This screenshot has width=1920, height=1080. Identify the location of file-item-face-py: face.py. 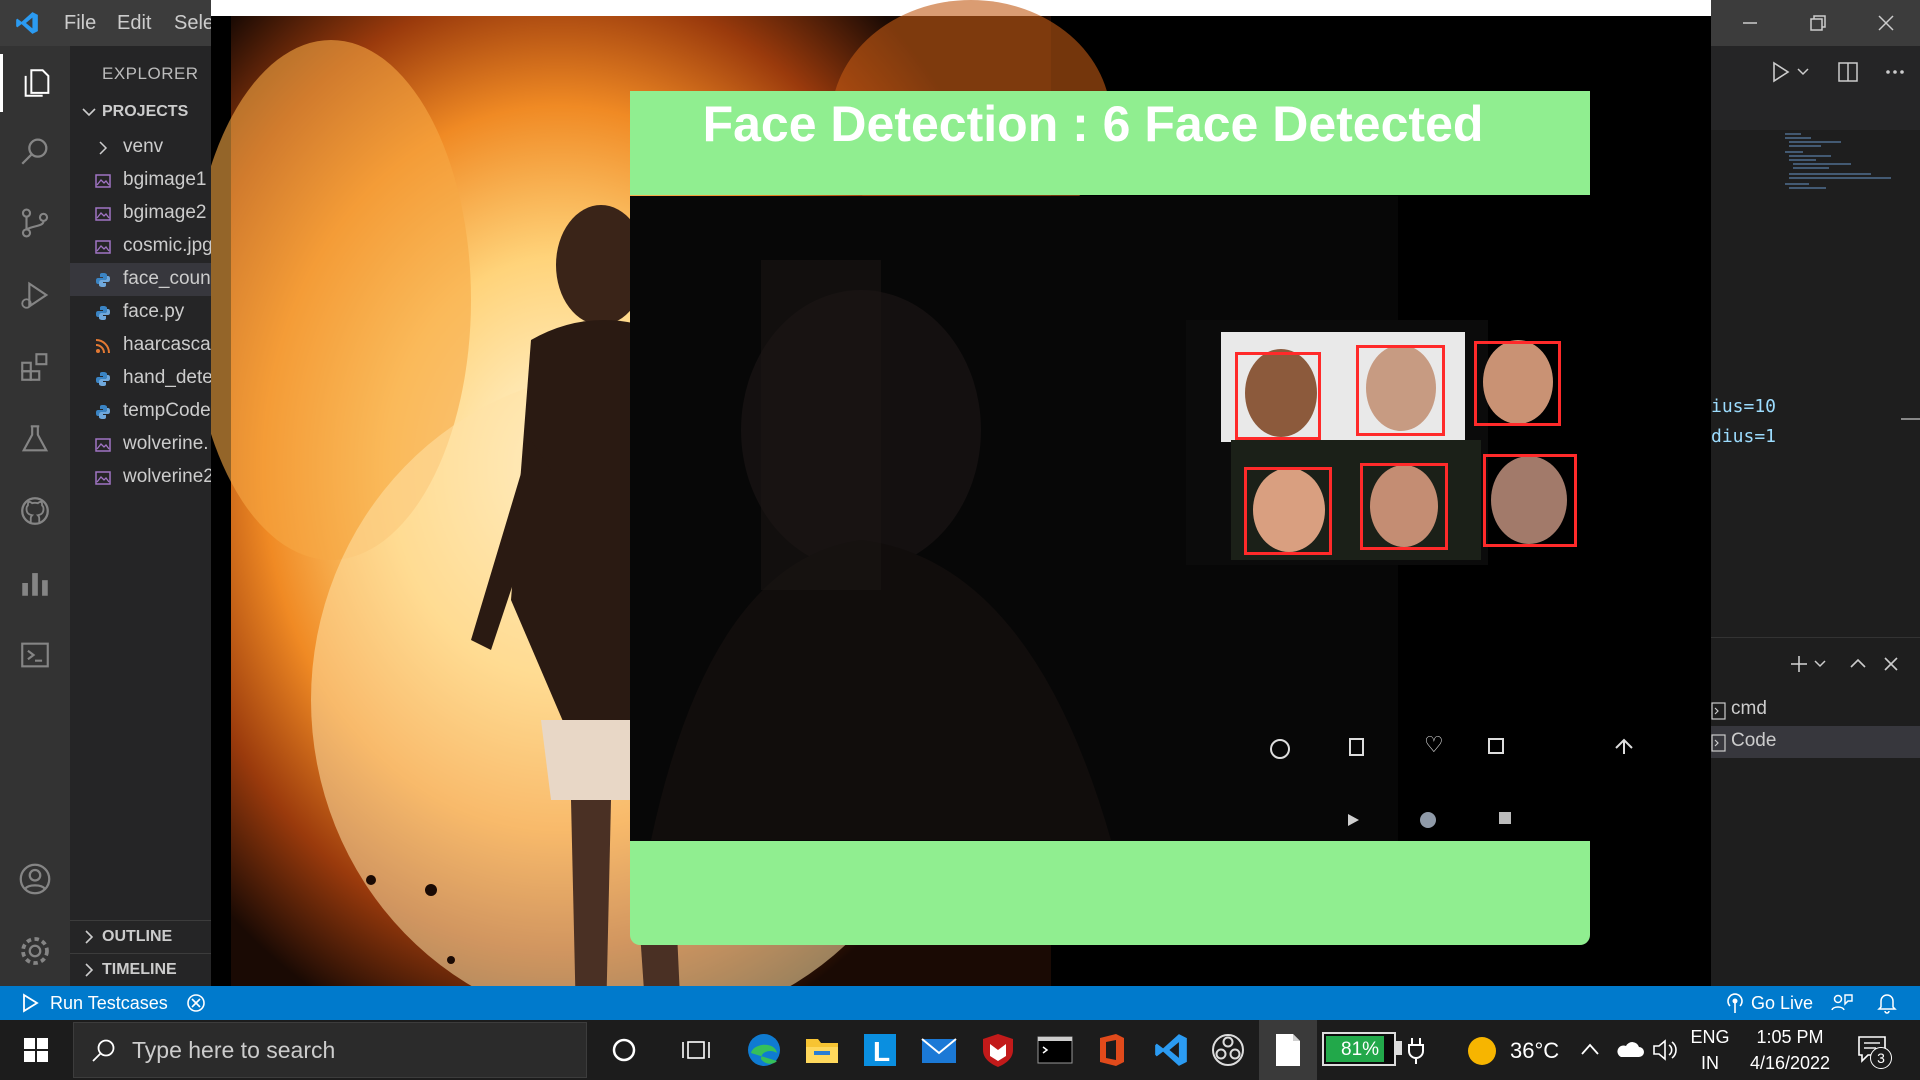
(142, 312).